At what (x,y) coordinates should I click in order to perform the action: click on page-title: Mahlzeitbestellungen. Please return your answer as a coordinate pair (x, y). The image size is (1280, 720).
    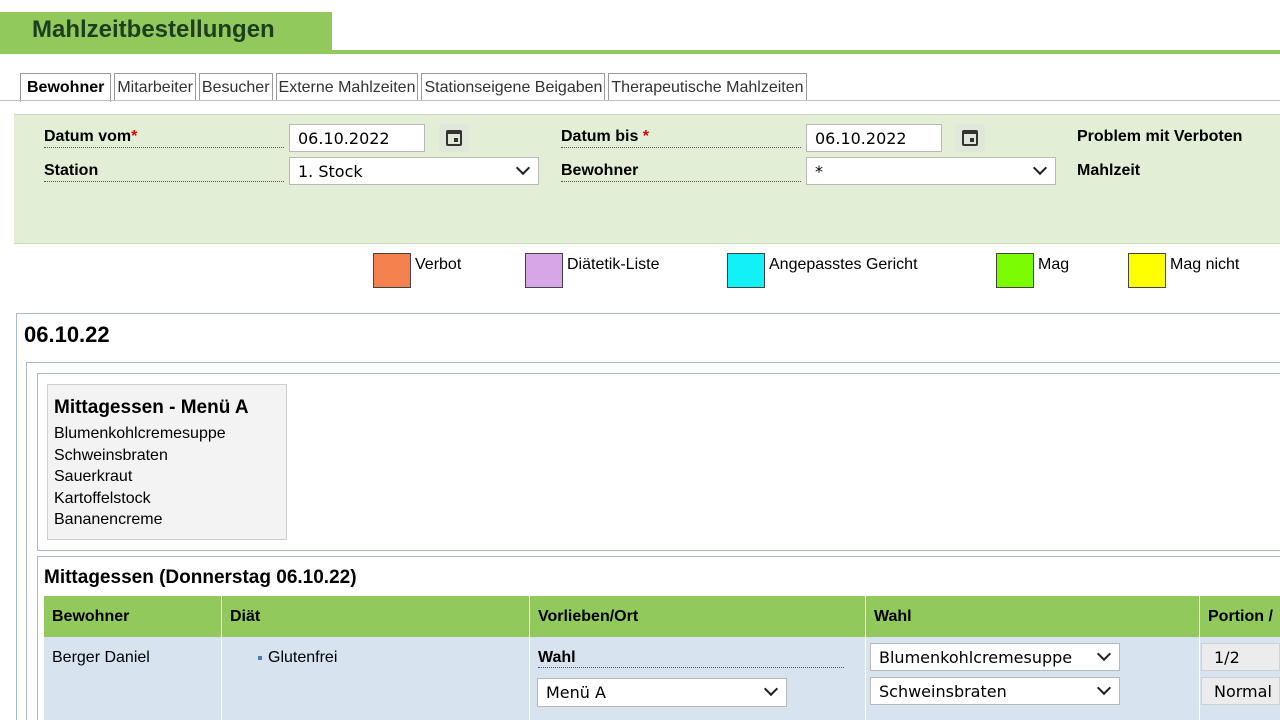
    Looking at the image, I should click on (153, 29).